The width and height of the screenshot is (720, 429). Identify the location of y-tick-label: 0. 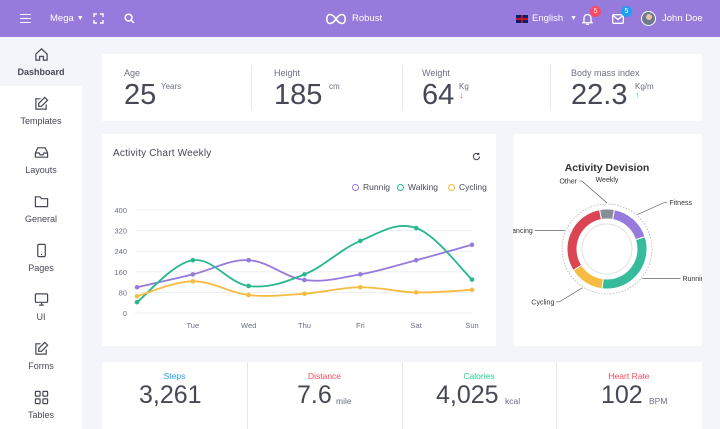
(125, 313).